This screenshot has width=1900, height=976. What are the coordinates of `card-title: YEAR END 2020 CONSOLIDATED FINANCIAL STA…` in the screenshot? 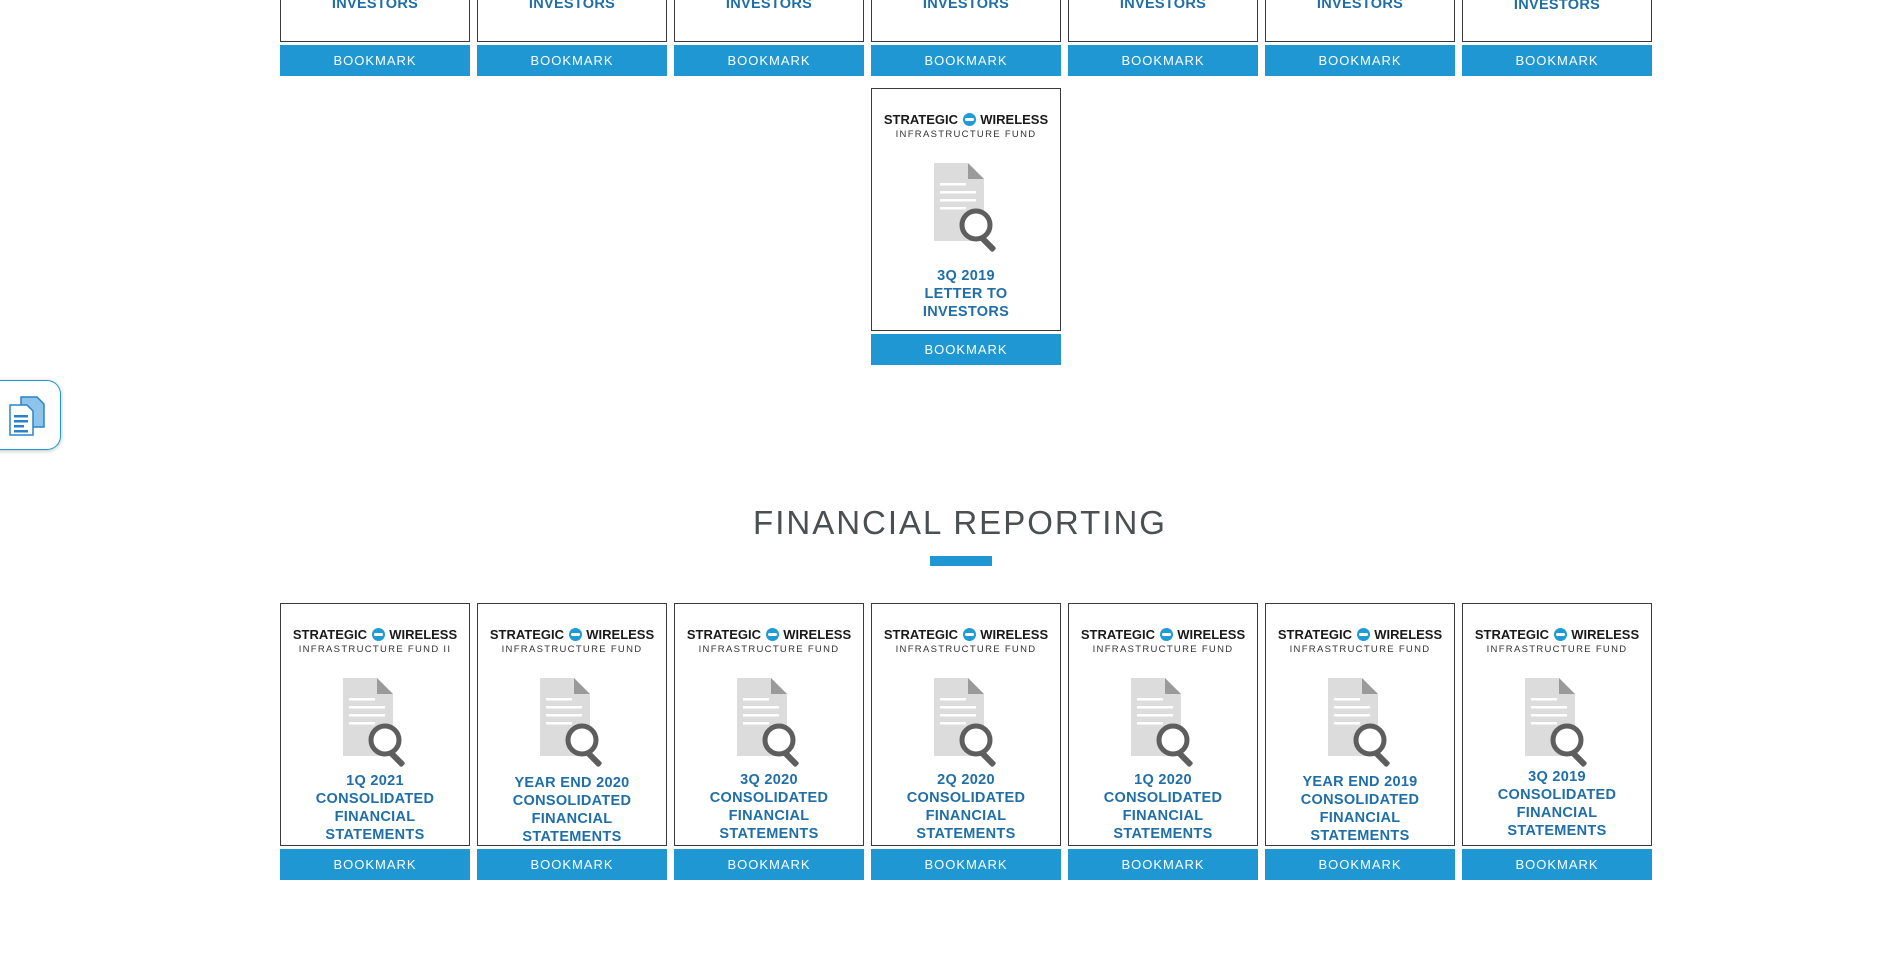 It's located at (572, 810).